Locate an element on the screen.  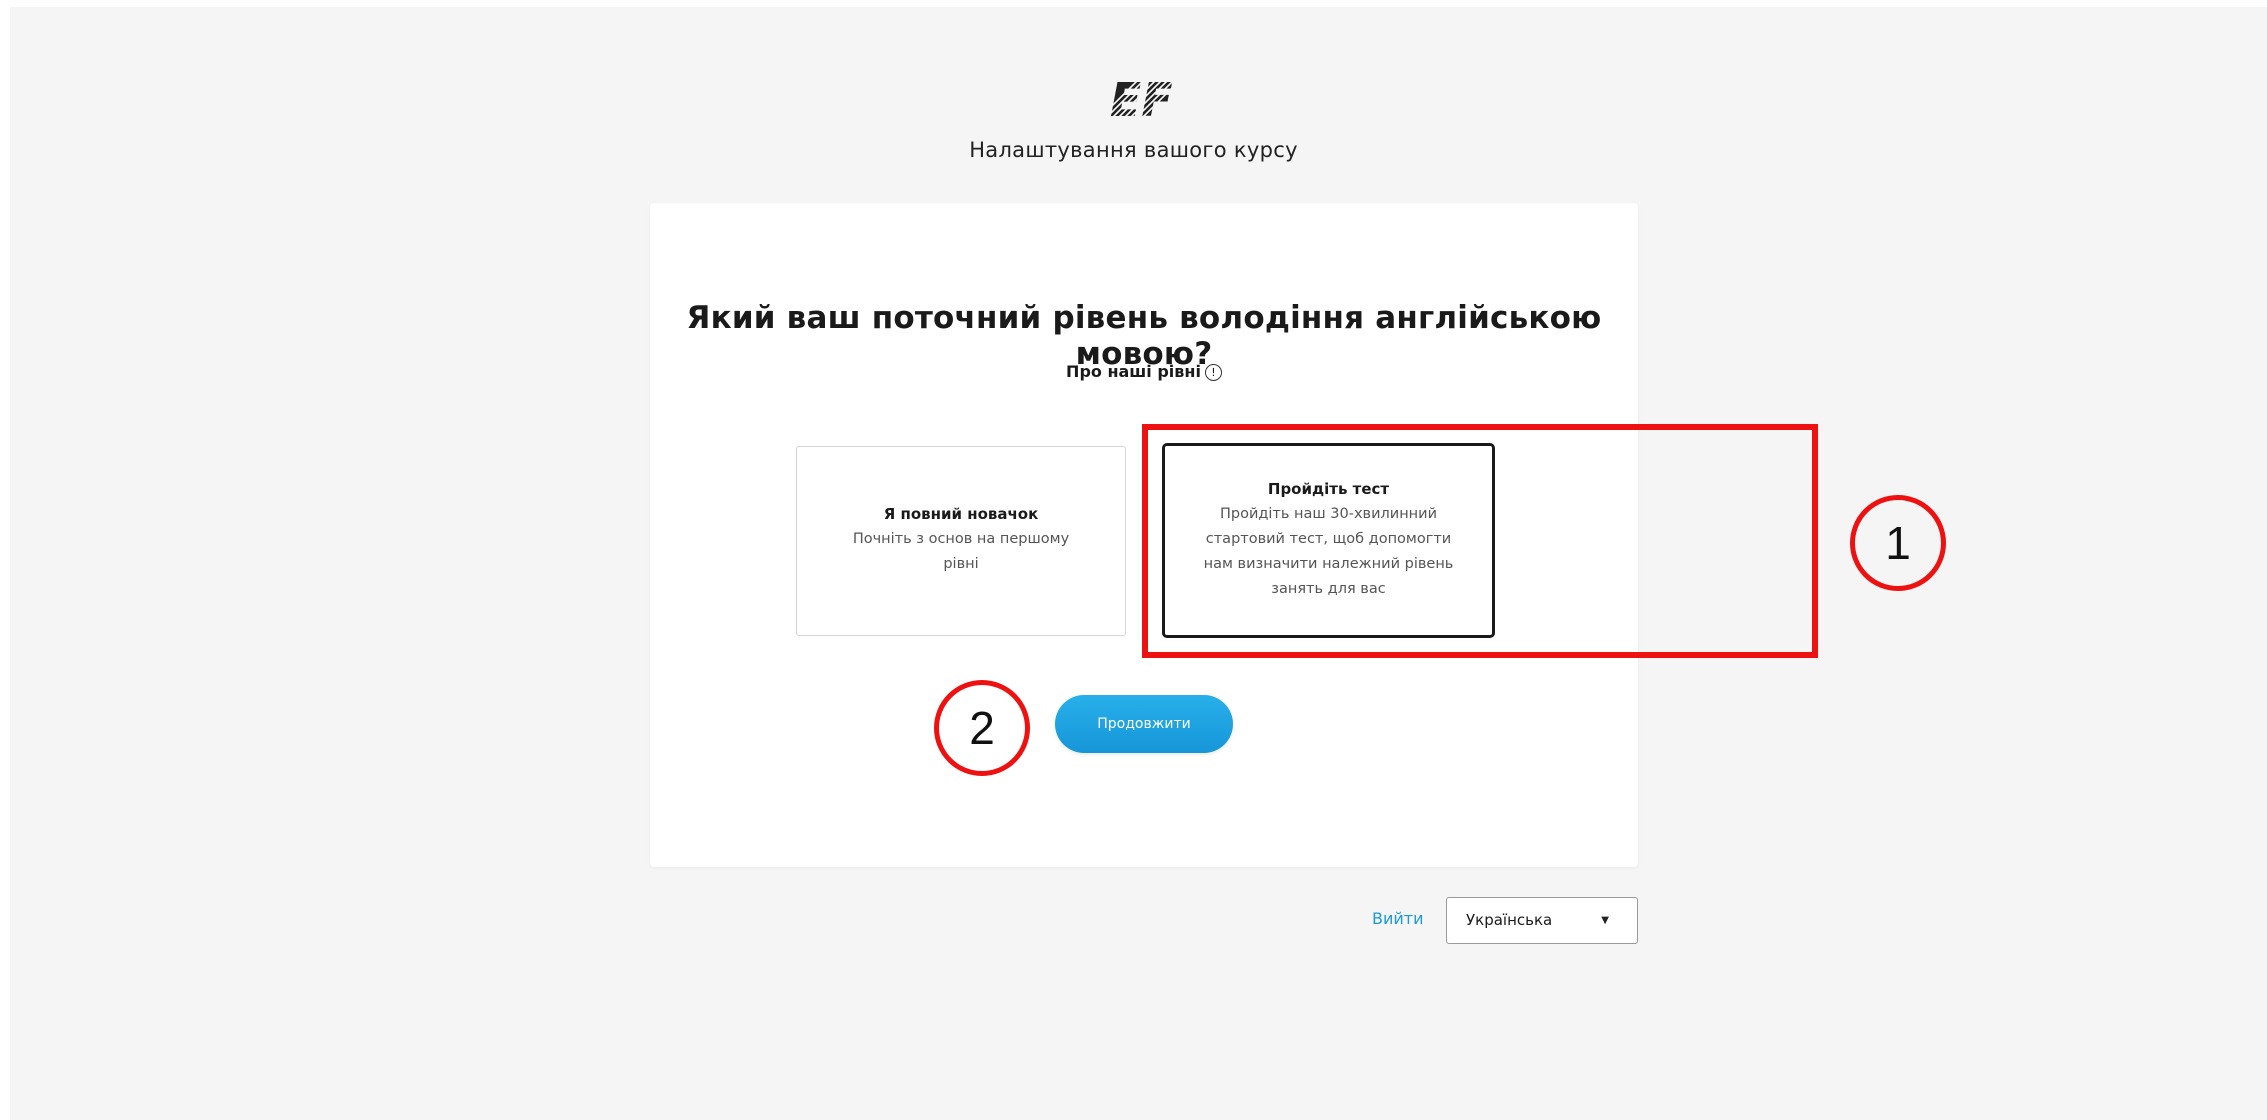
language-select-value: Українська is located at coordinates (1509, 920).